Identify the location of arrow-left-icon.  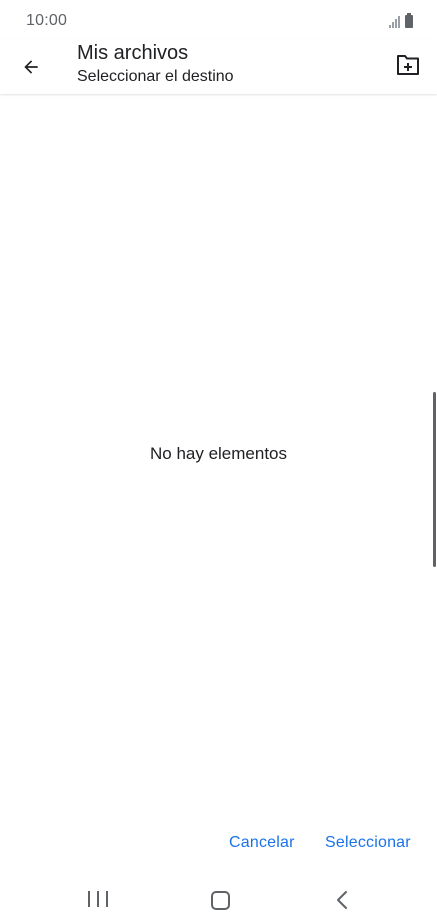
(31, 67).